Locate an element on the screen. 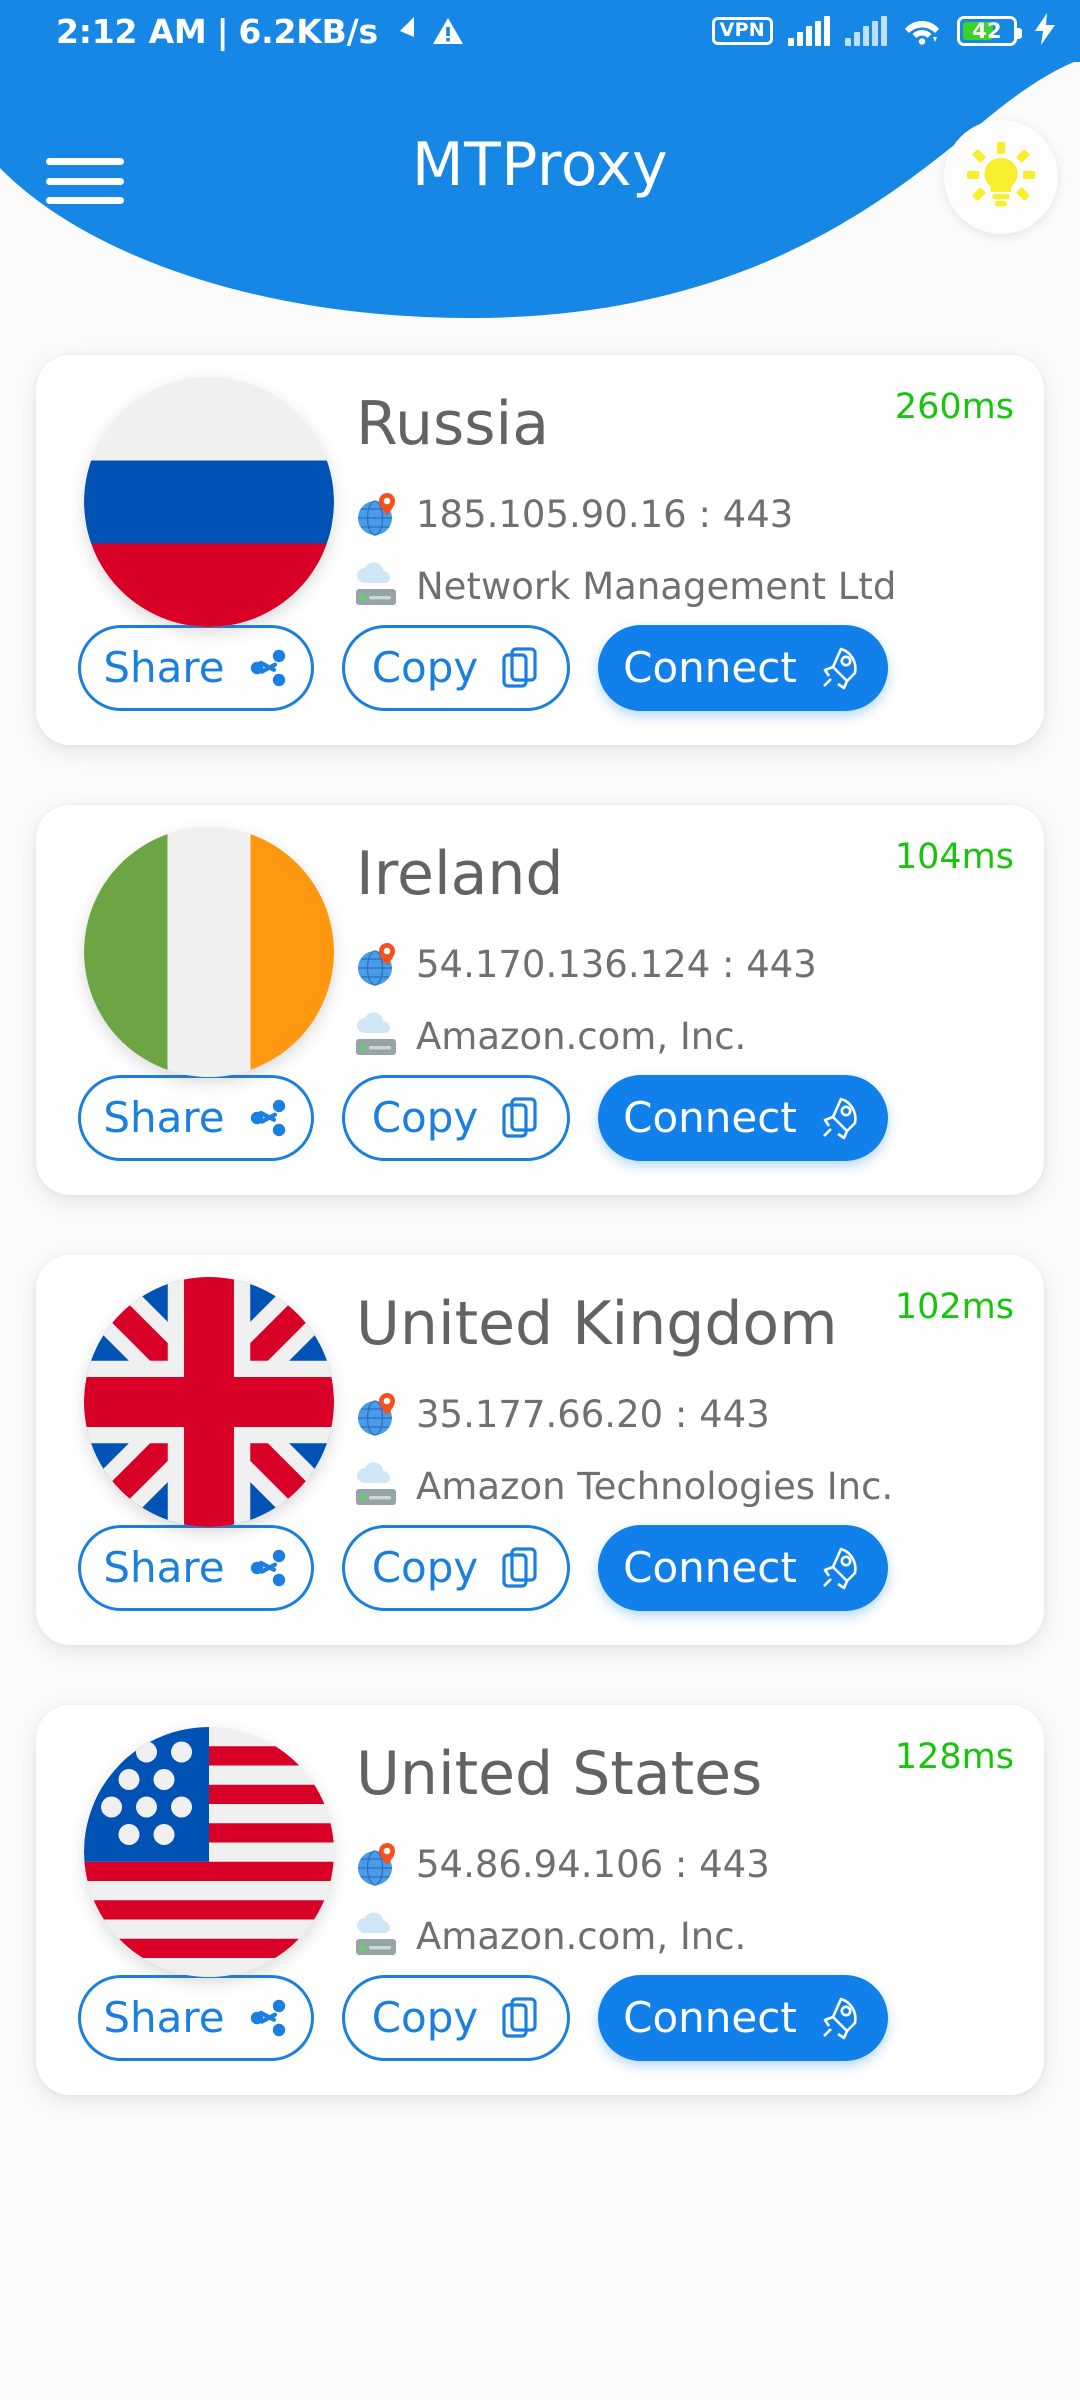  proxy-isp-row: Amazon Technologies Inc. is located at coordinates (622, 1486).